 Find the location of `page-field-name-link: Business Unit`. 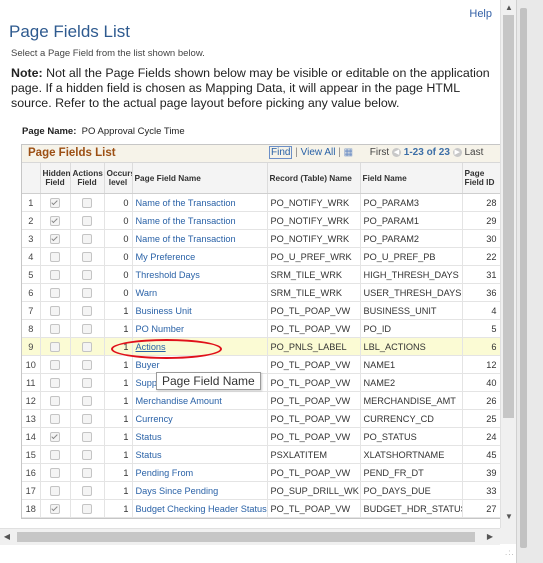

page-field-name-link: Business Unit is located at coordinates (200, 310).